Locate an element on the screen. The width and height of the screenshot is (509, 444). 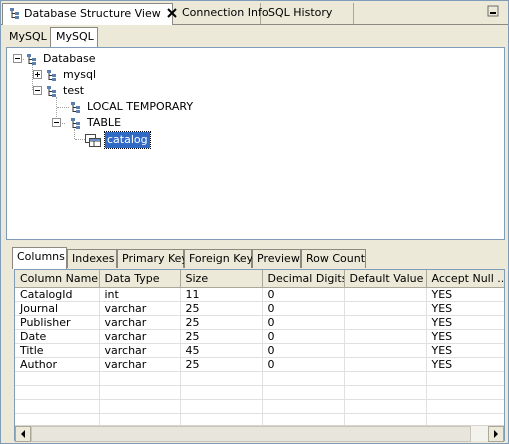
tab-primary-key: Primary Key is located at coordinates (152, 258).